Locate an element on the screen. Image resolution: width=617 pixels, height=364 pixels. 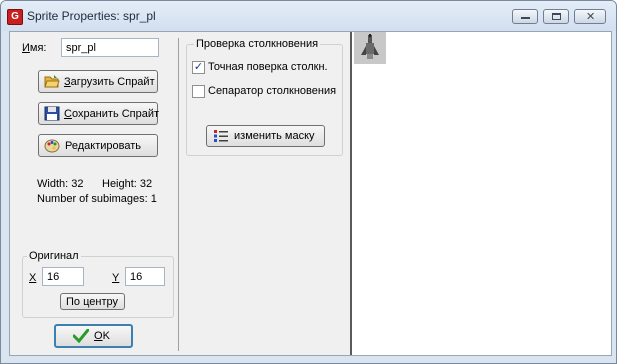
title-bar: G Sprite Properties: spr_pl ✕ is located at coordinates (308, 16).